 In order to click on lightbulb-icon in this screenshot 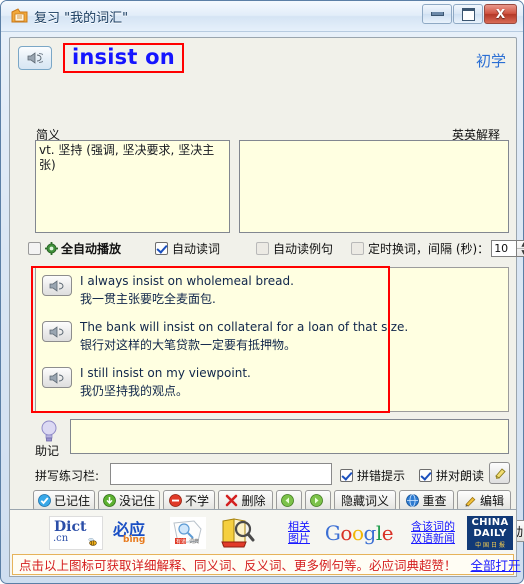, I will do `click(49, 431)`.